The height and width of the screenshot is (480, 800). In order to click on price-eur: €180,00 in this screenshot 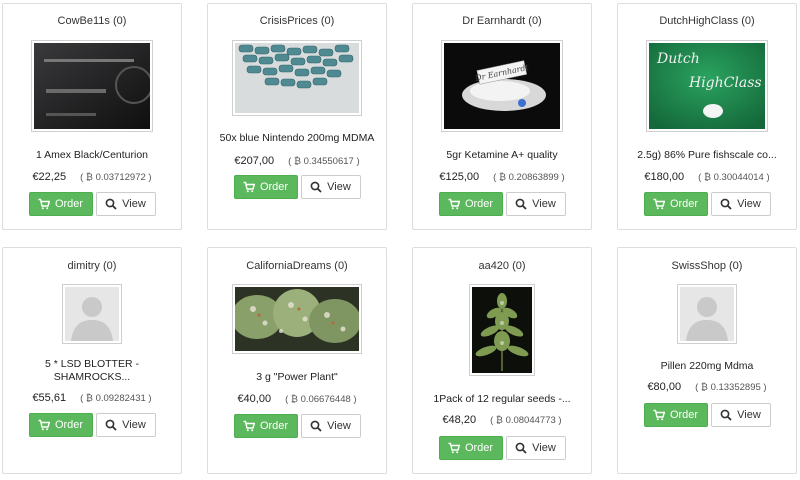, I will do `click(664, 177)`.